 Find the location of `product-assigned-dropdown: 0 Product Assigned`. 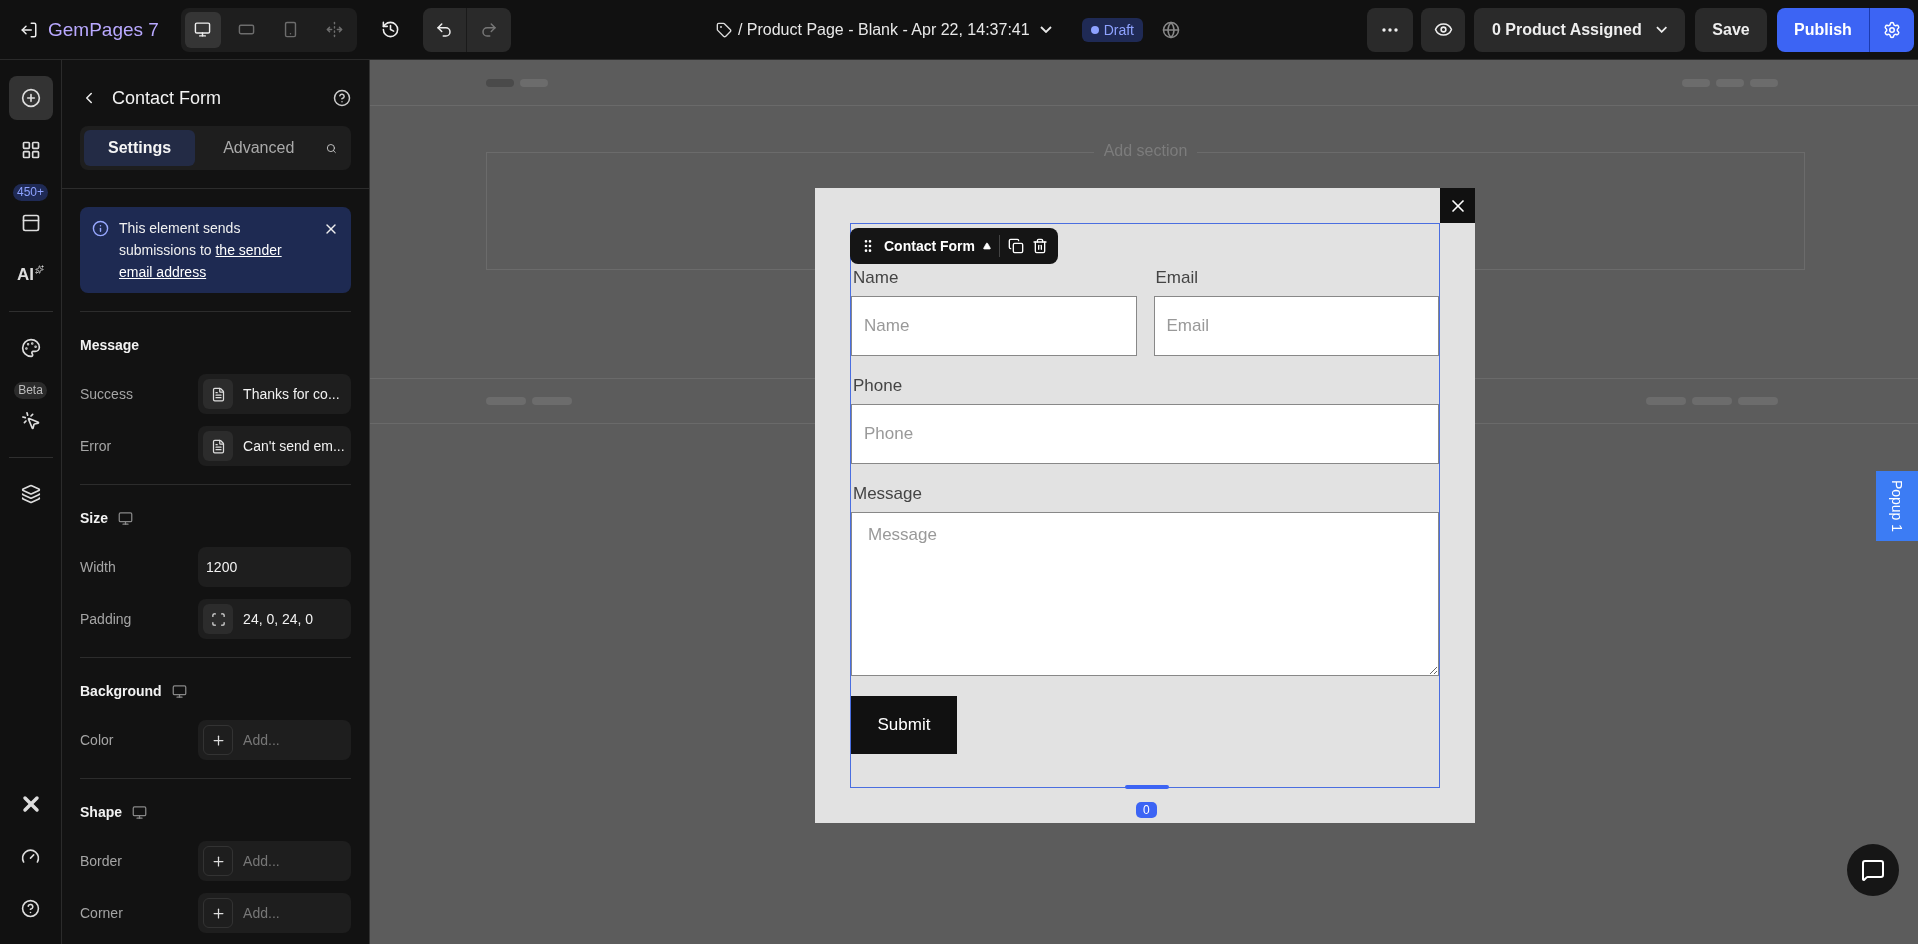

product-assigned-dropdown: 0 Product Assigned is located at coordinates (1579, 29).